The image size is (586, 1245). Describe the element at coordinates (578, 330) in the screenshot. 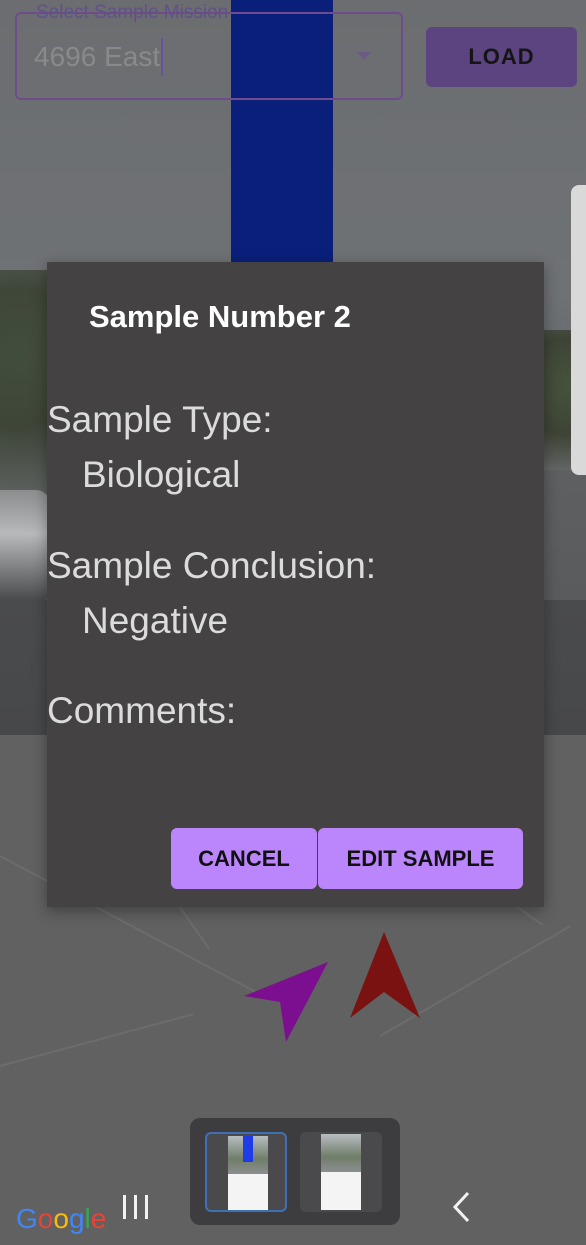

I see `side-panel-handle` at that location.